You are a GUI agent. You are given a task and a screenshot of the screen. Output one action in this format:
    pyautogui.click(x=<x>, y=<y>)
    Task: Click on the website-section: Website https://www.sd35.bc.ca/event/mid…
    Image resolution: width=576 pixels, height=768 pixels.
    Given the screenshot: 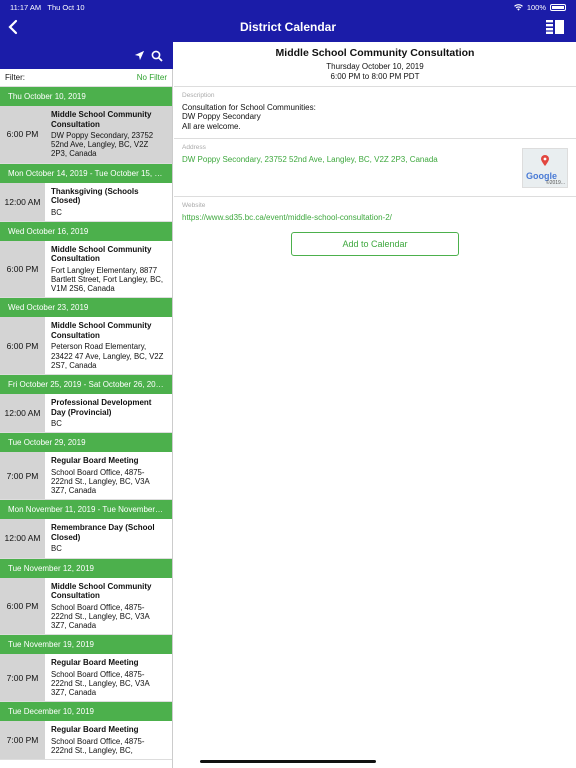 What is the action you would take?
    pyautogui.click(x=375, y=212)
    